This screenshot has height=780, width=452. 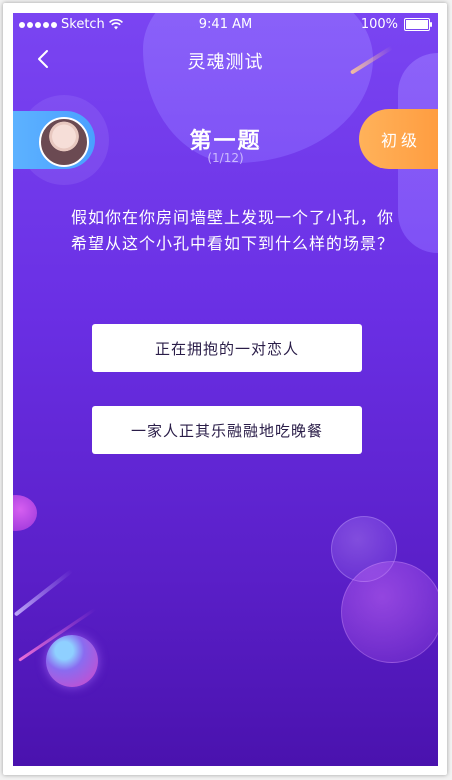 What do you see at coordinates (379, 24) in the screenshot?
I see `battery-percent: 100%` at bounding box center [379, 24].